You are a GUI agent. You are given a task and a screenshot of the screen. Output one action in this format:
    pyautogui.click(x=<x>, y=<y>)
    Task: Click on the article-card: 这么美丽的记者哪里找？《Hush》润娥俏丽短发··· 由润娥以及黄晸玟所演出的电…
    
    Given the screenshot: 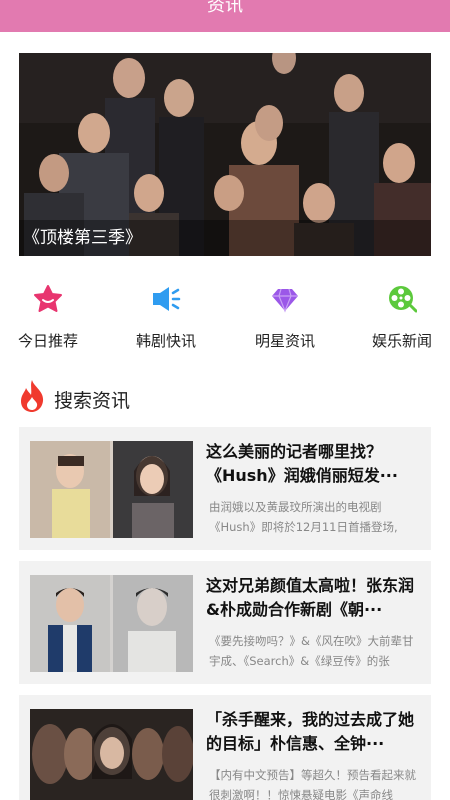 What is the action you would take?
    pyautogui.click(x=225, y=488)
    